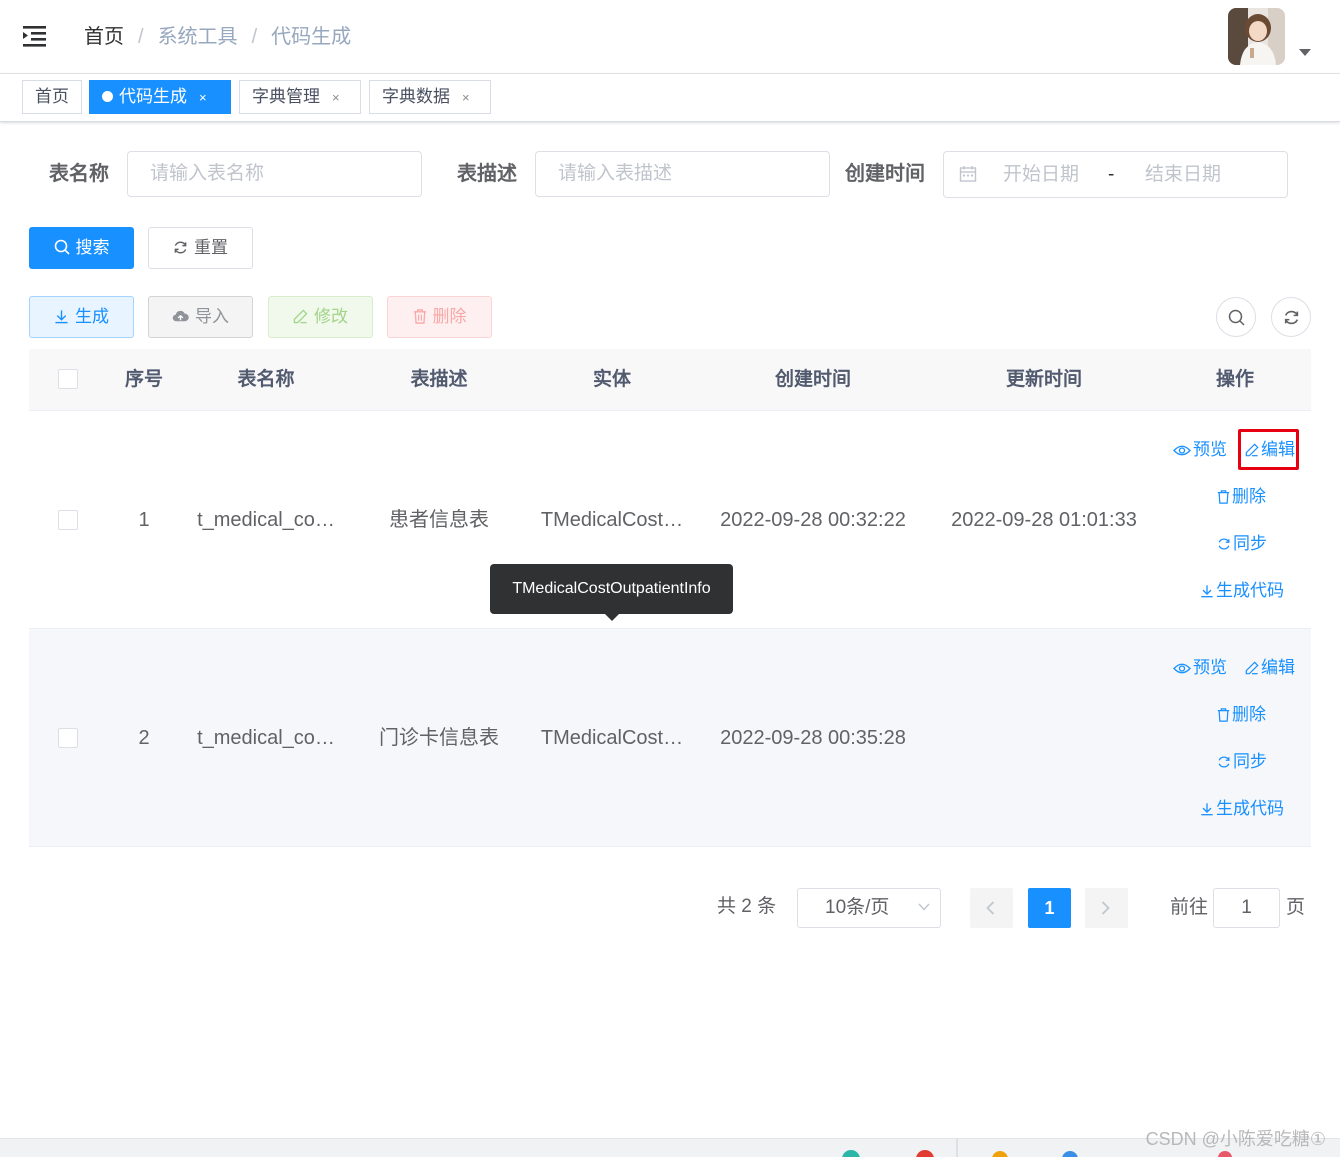 The width and height of the screenshot is (1340, 1157). I want to click on breadcrumb: 首页 / 系统工具 / 代码生成, so click(217, 37).